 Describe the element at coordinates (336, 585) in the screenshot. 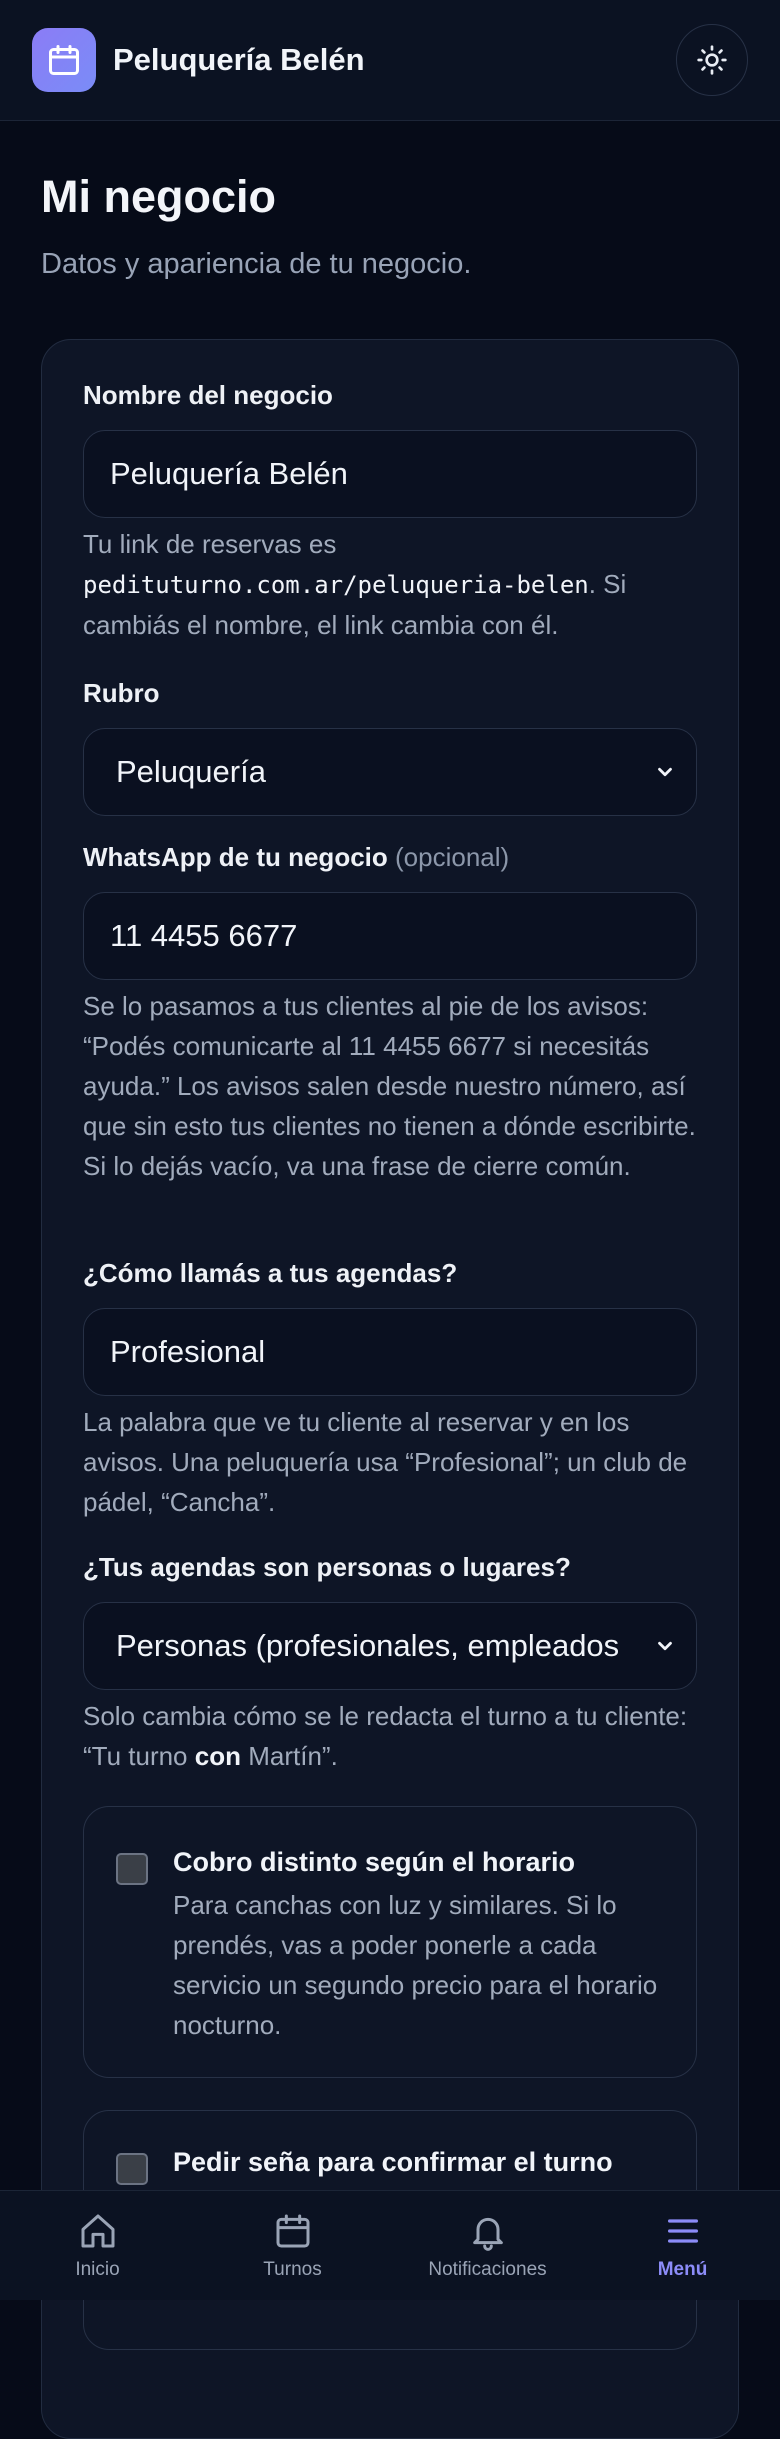

I see `booking-link-url: pedituturno.com.ar/peluqueria-belen` at that location.